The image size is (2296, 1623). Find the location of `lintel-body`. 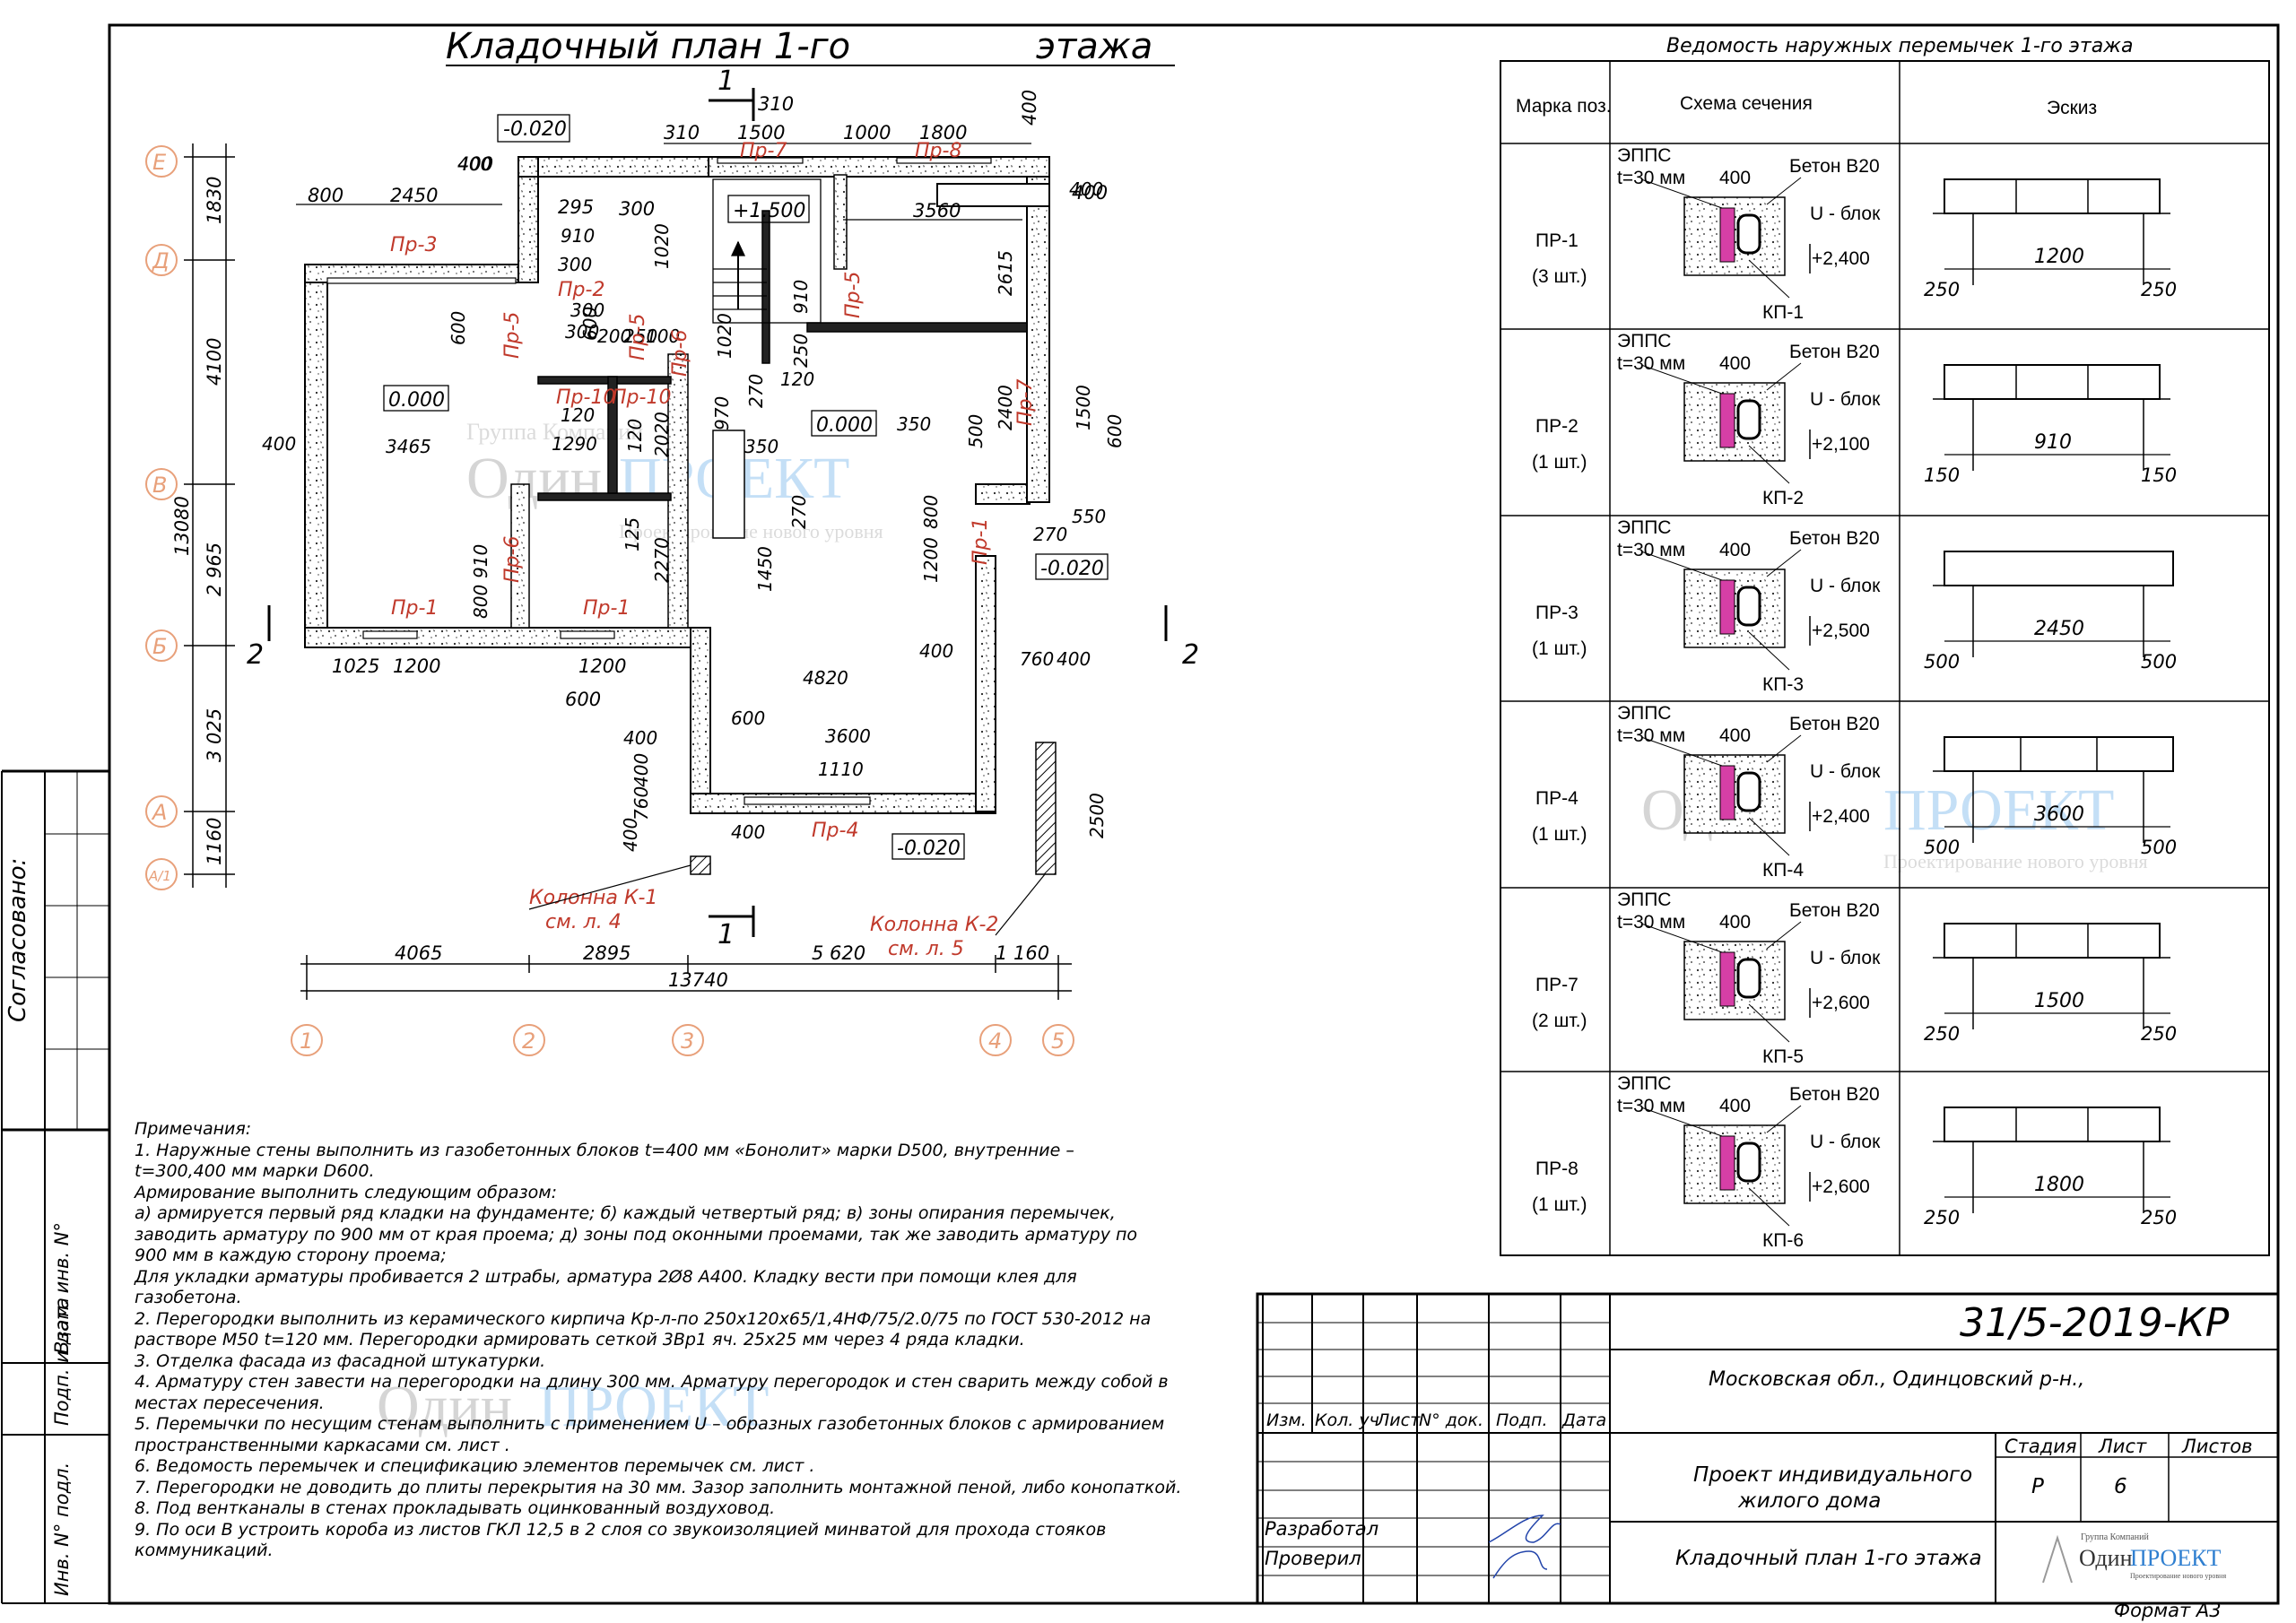

lintel-body is located at coordinates (2052, 1124).